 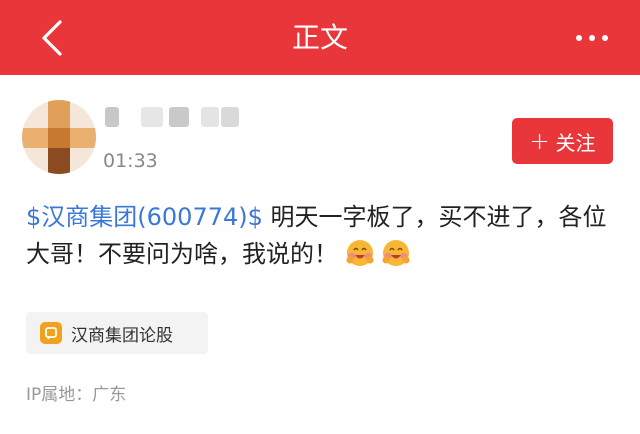 What do you see at coordinates (575, 142) in the screenshot?
I see `follow-label: 关注` at bounding box center [575, 142].